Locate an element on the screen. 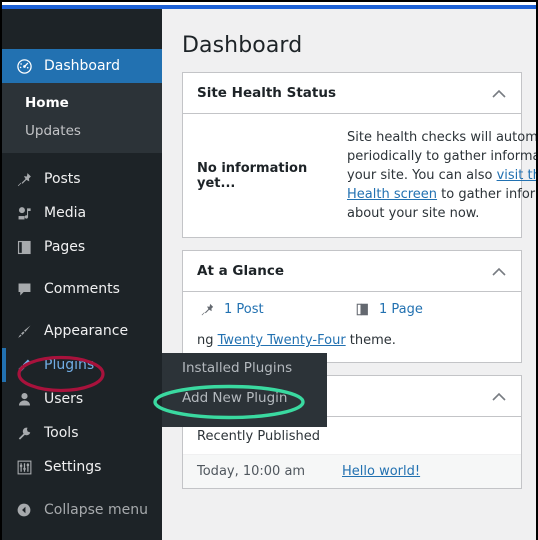 This screenshot has width=538, height=540. sidebar-item-users: Users is located at coordinates (82, 399).